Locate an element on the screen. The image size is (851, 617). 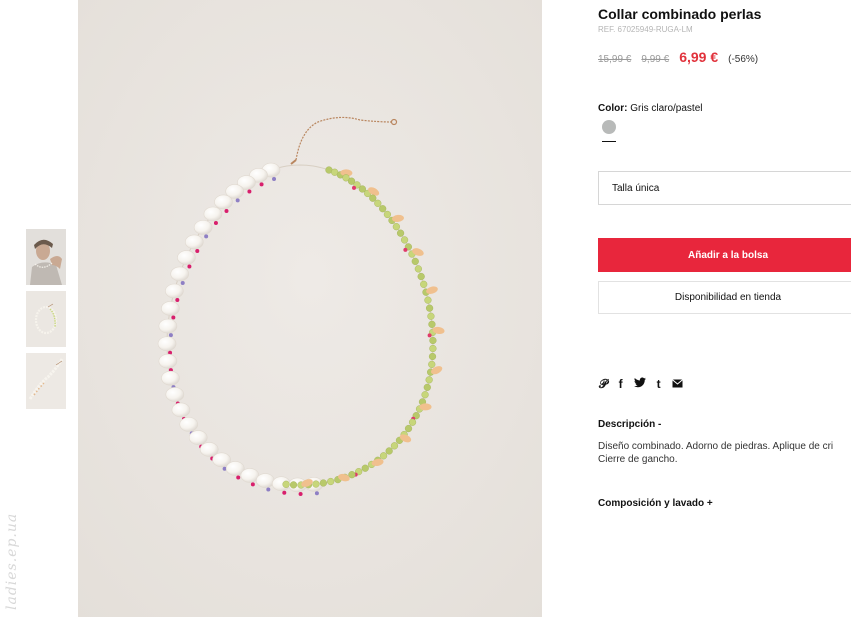
twitter-icon is located at coordinates (639, 383).